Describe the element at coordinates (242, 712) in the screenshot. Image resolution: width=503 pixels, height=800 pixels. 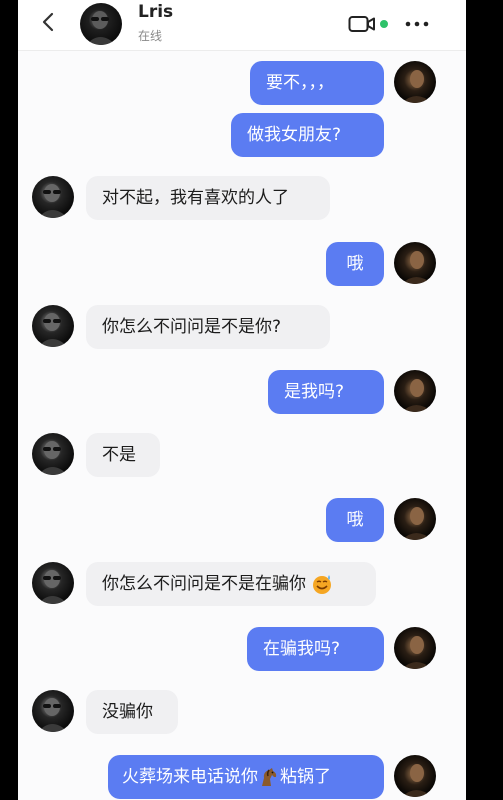
I see `message-row: 没骗你` at that location.